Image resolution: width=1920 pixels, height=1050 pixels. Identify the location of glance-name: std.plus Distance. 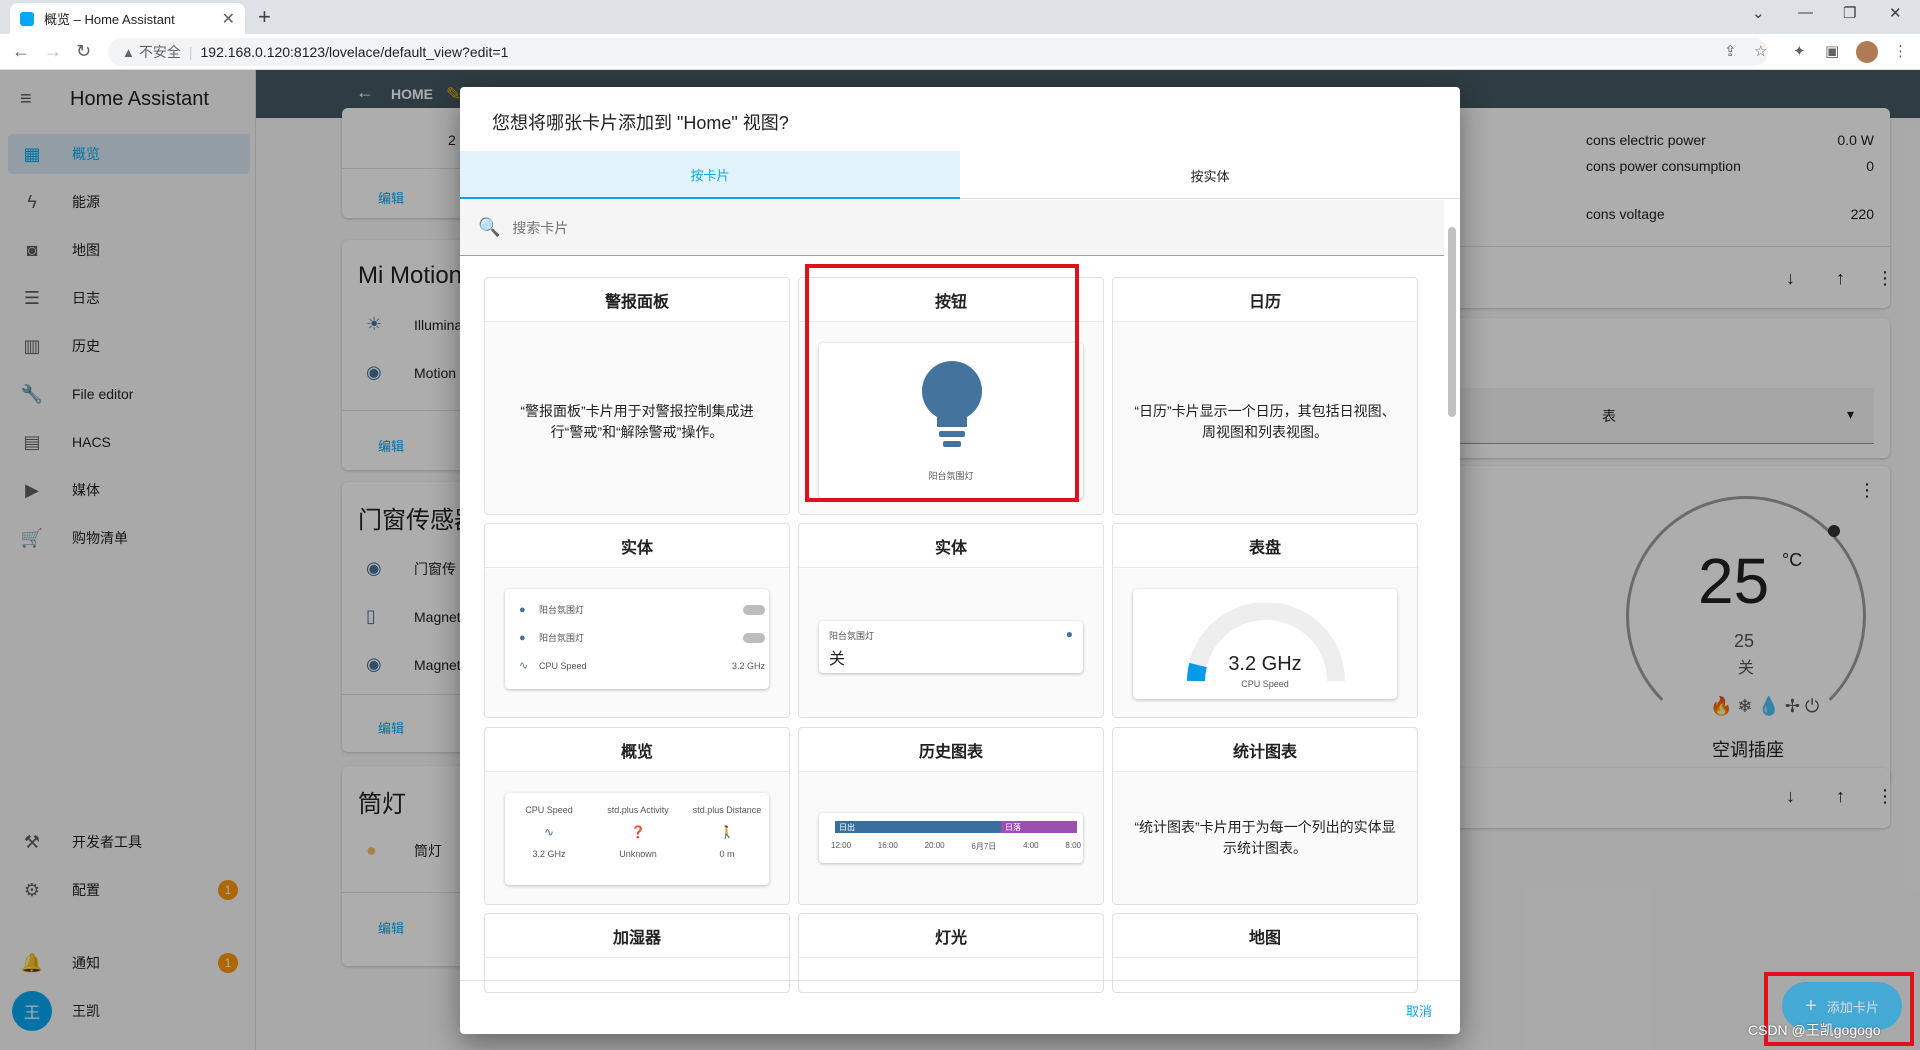
(727, 810).